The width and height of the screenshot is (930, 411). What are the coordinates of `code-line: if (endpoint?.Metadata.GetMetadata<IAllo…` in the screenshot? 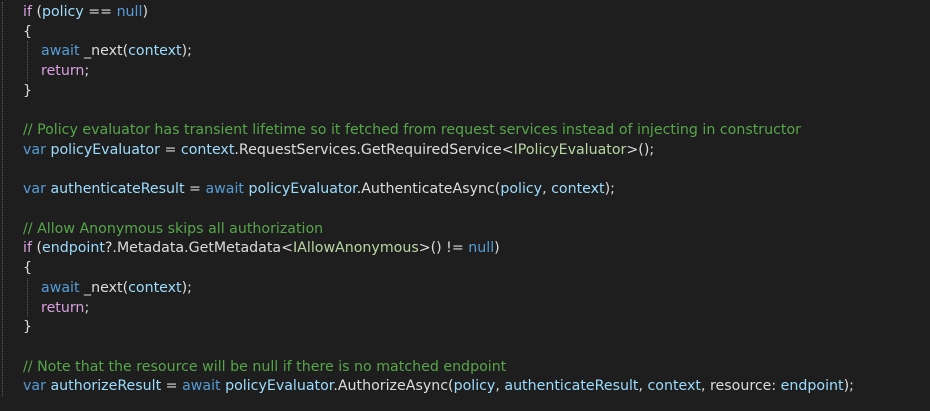 It's located at (261, 248).